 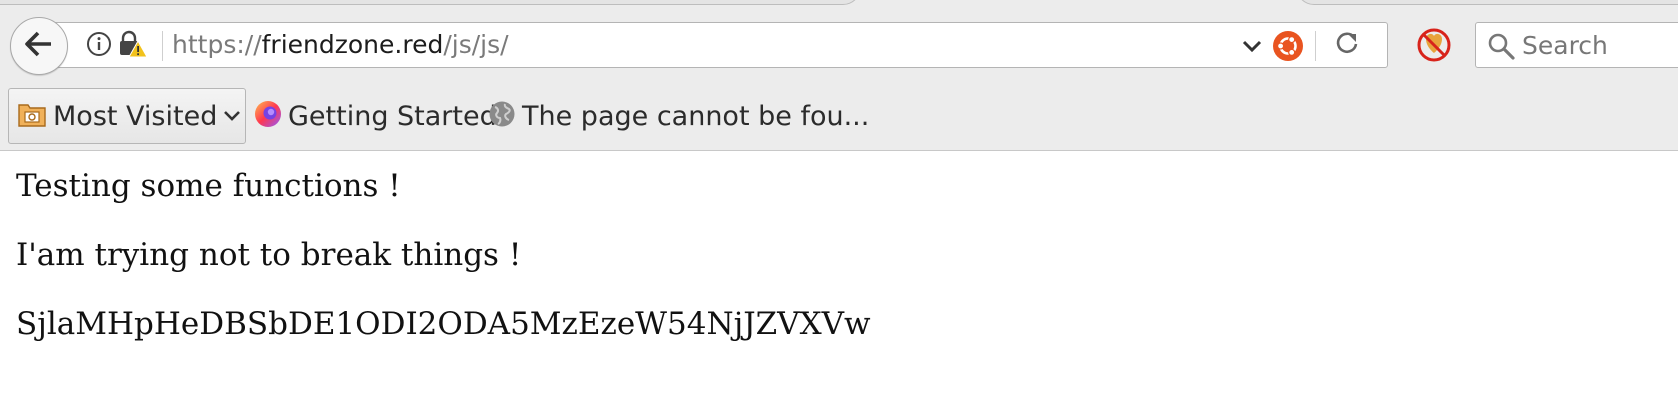 I want to click on blocked-addon-icon, so click(x=1434, y=45).